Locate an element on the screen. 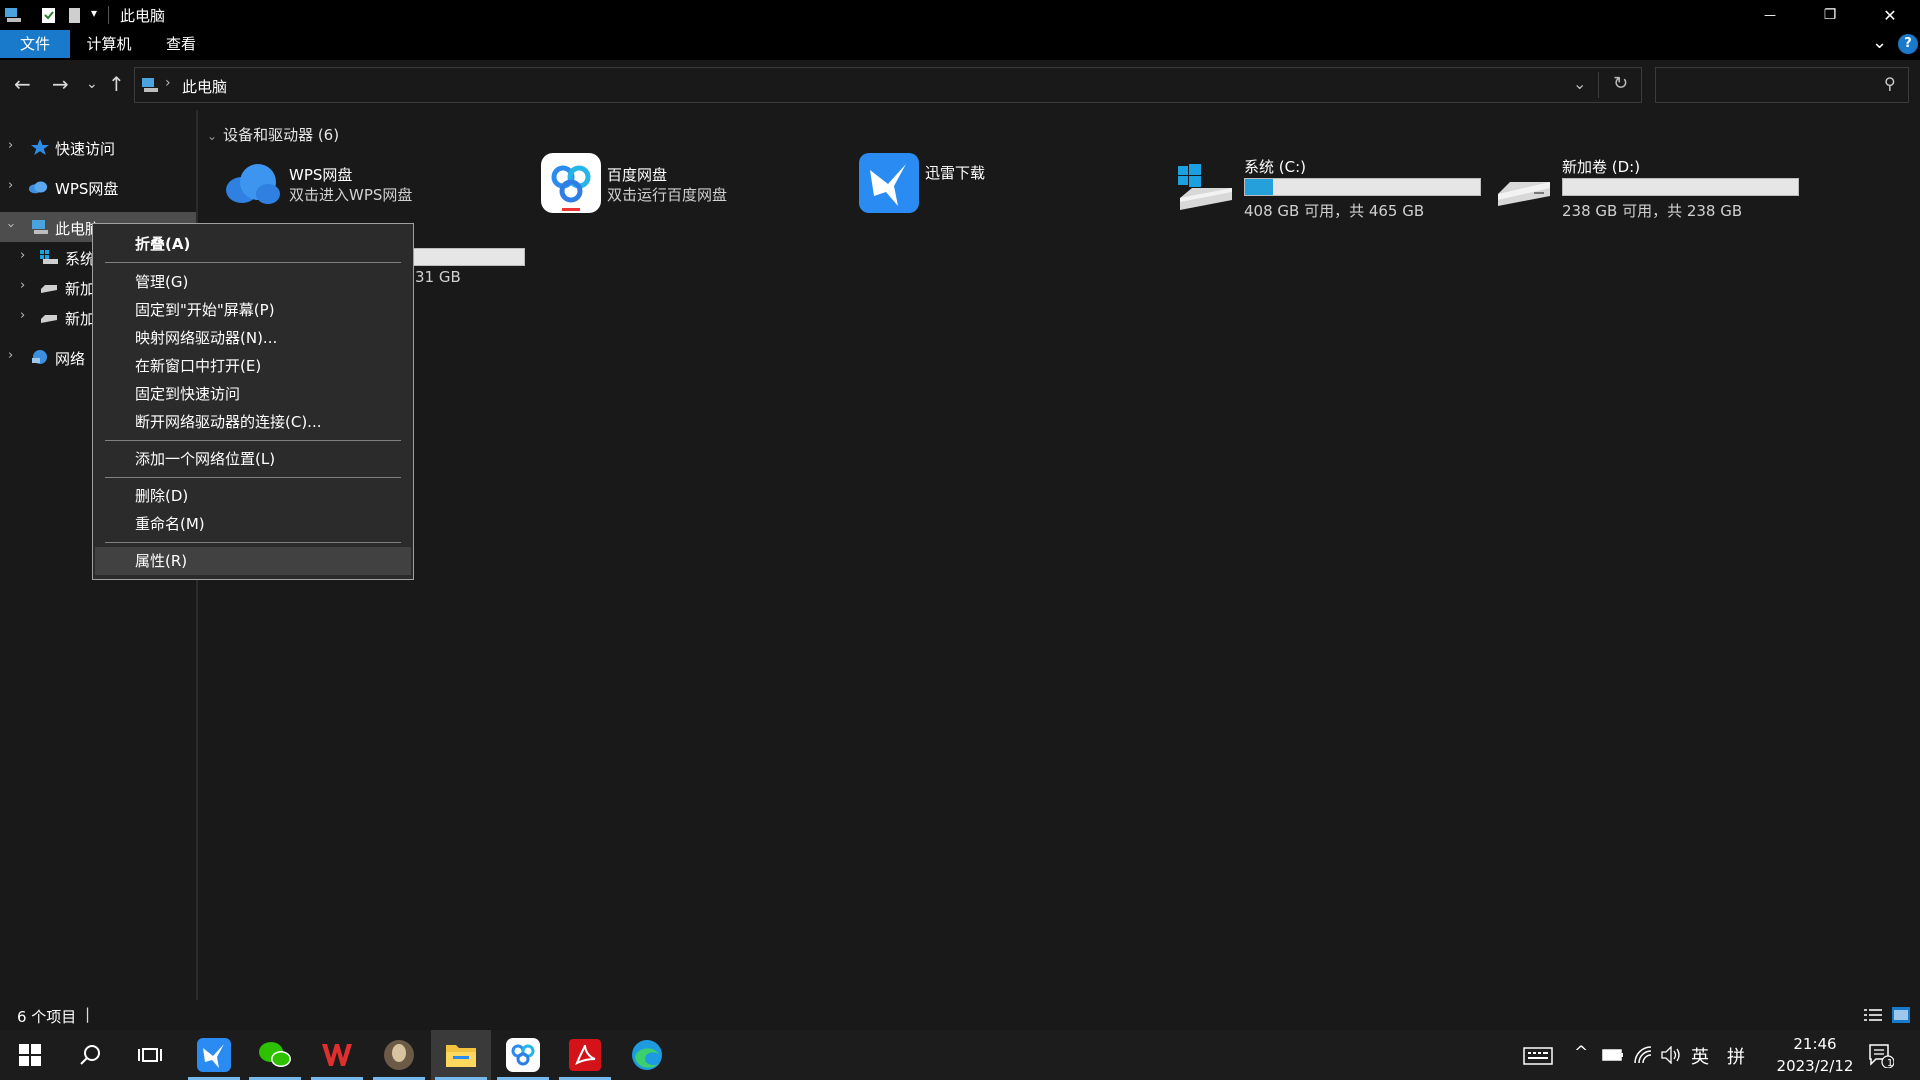 The height and width of the screenshot is (1080, 1920). volume-icon is located at coordinates (1672, 1055).